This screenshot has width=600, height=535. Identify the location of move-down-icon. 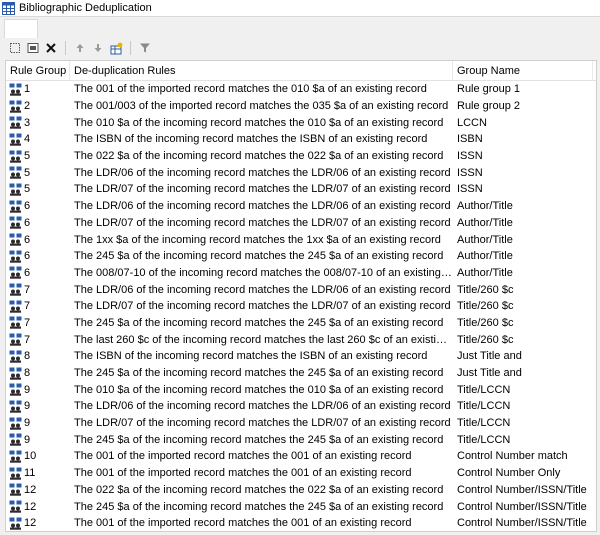
(98, 48).